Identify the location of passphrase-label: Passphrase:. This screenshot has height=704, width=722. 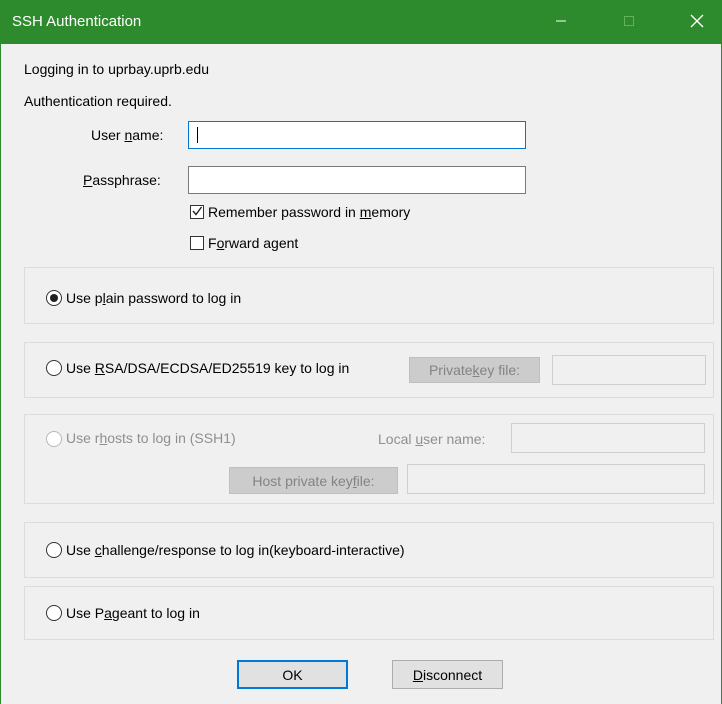
(122, 180).